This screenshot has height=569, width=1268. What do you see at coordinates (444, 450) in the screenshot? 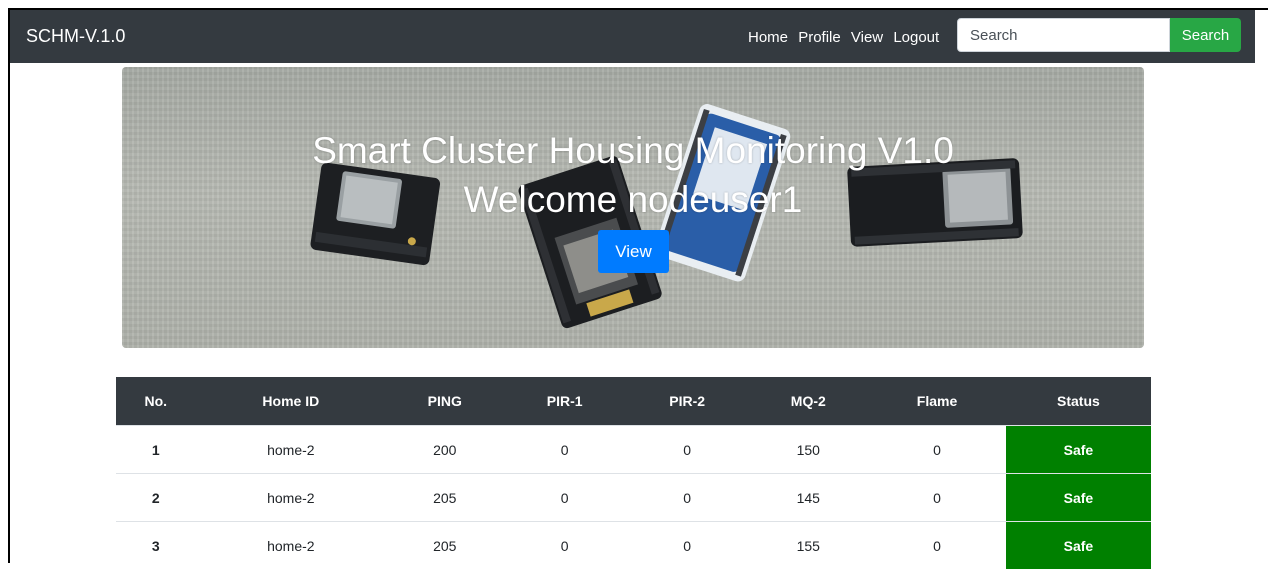
I see `cell-ping: 200` at bounding box center [444, 450].